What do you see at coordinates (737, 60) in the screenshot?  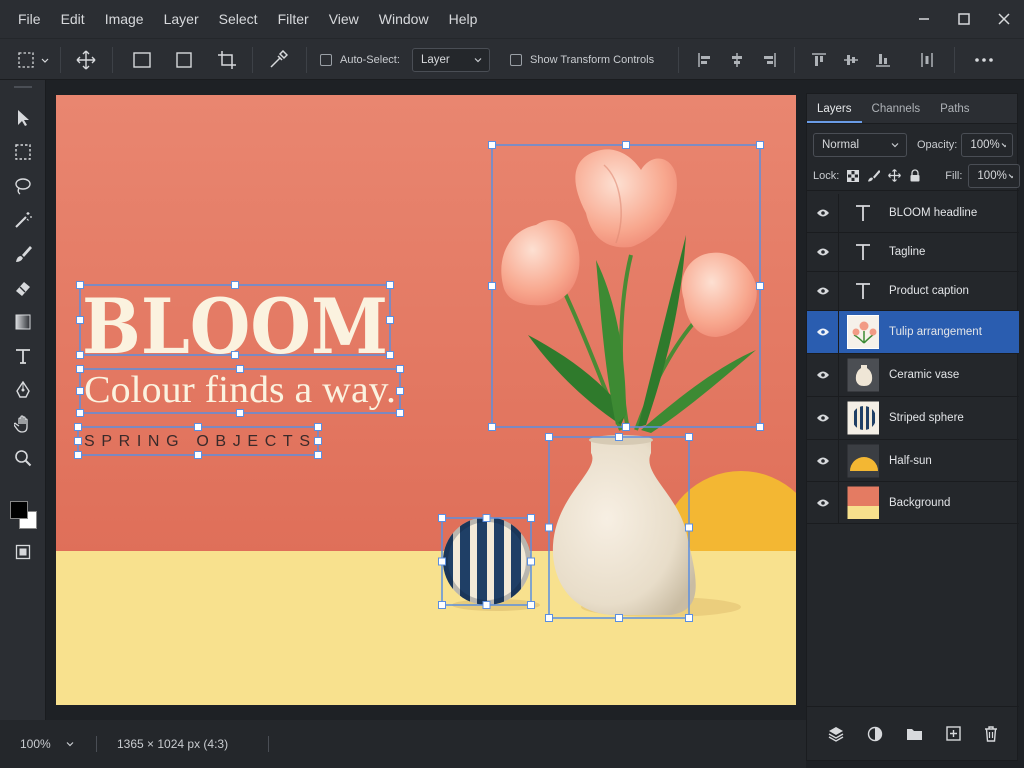 I see `align-center-h-button` at bounding box center [737, 60].